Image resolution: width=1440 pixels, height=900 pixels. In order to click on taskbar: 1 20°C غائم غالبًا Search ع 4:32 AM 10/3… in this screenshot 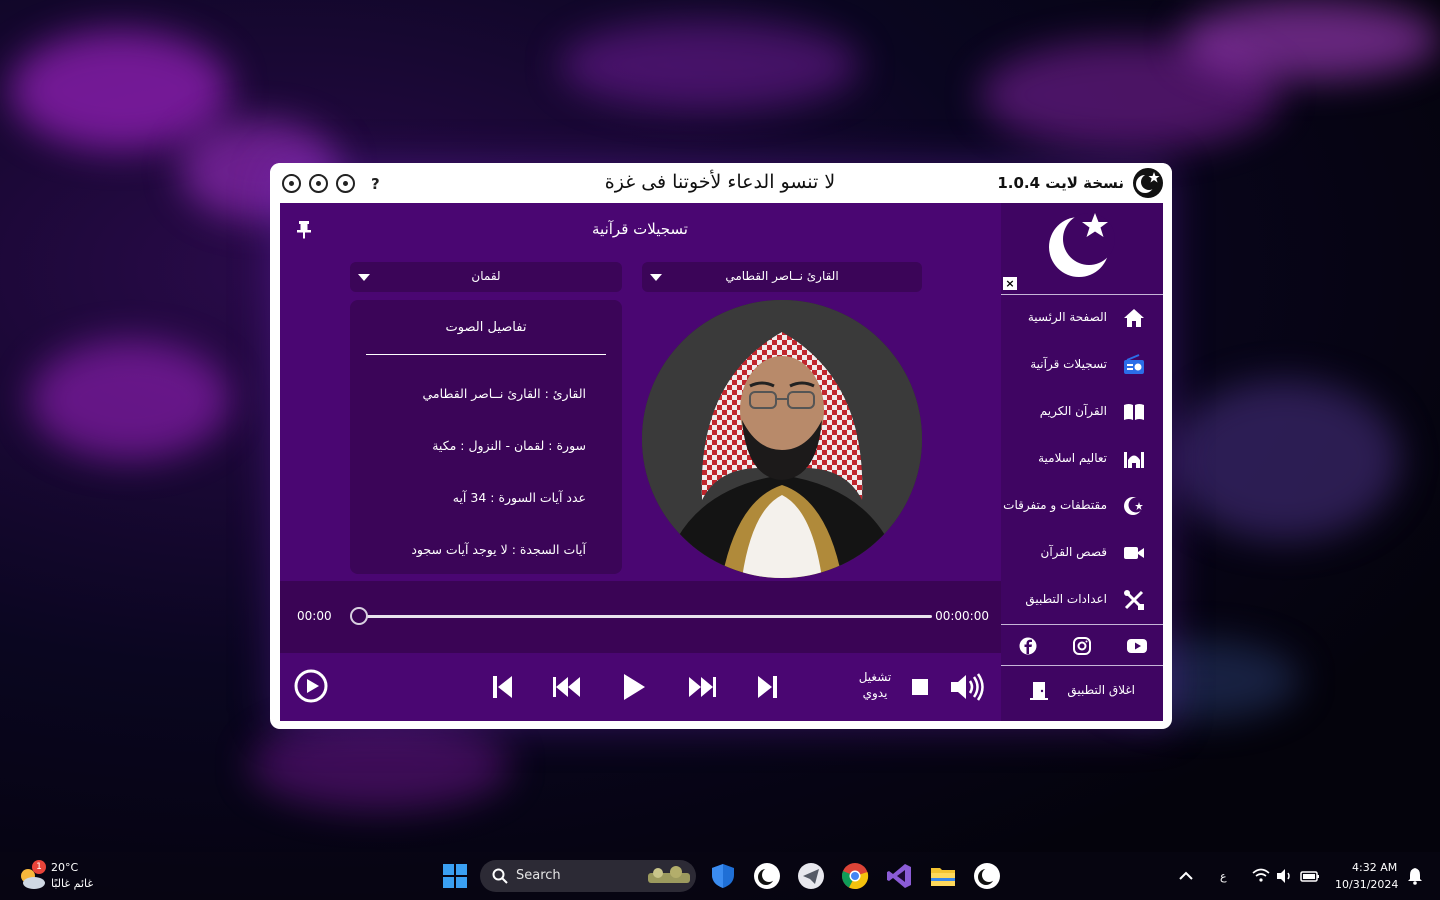, I will do `click(720, 876)`.